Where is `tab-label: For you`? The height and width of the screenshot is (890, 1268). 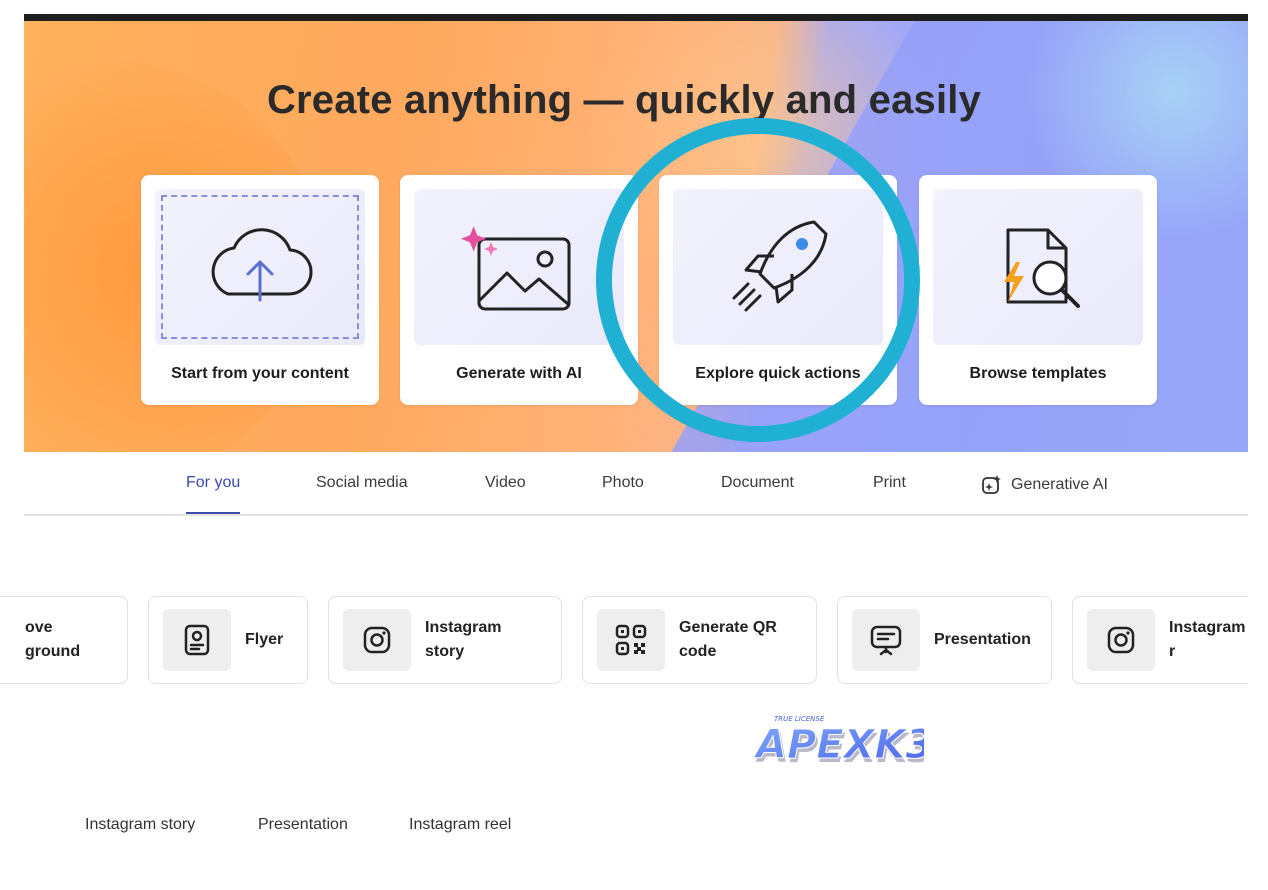
tab-label: For you is located at coordinates (213, 482).